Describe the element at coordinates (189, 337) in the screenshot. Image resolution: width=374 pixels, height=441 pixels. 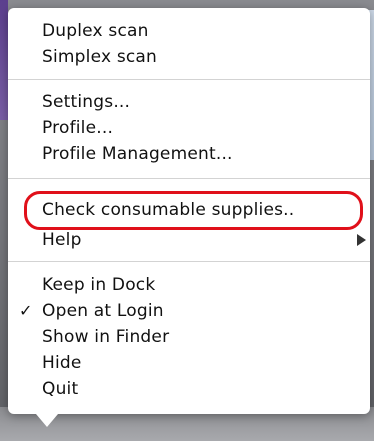
I see `menu-item-show-in-finder: Show in Finder` at that location.